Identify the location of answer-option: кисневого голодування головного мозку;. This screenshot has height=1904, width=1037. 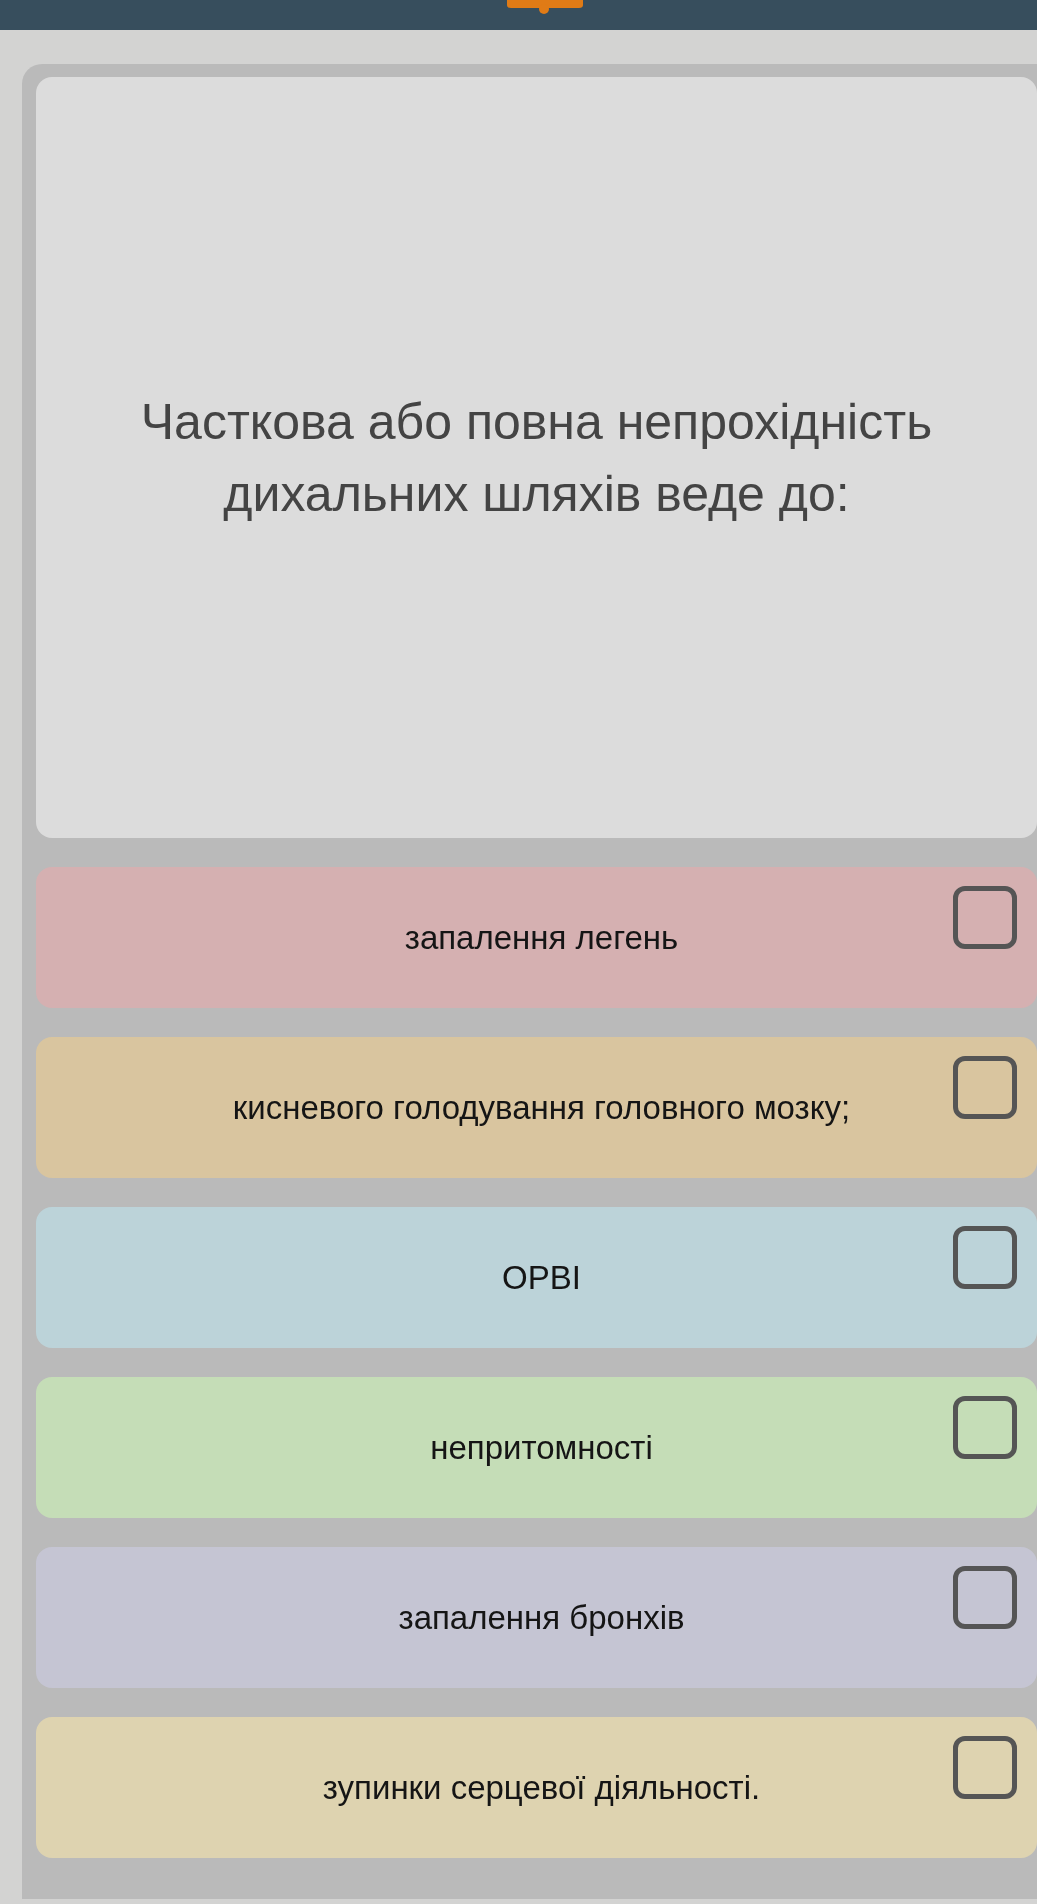
(536, 1107).